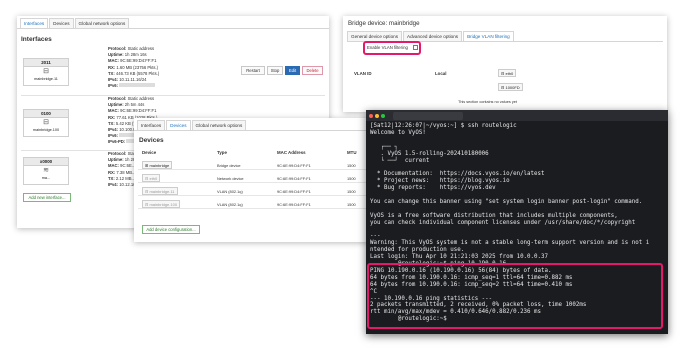 This screenshot has width=690, height=349. What do you see at coordinates (161, 204) in the screenshot?
I see `device-pill: ⊟ mainbridge.100` at bounding box center [161, 204].